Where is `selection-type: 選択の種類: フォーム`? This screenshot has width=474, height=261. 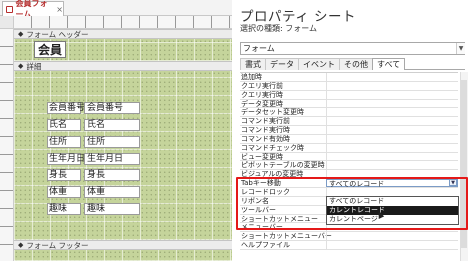
selection-type: 選択の種類: フォーム is located at coordinates (278, 28).